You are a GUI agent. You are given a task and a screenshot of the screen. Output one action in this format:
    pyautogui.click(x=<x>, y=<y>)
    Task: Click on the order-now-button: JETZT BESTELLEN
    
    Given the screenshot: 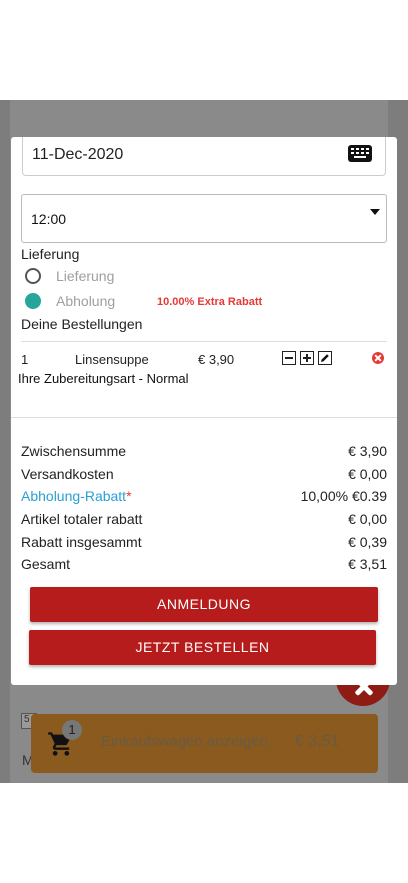 What is the action you would take?
    pyautogui.click(x=202, y=647)
    